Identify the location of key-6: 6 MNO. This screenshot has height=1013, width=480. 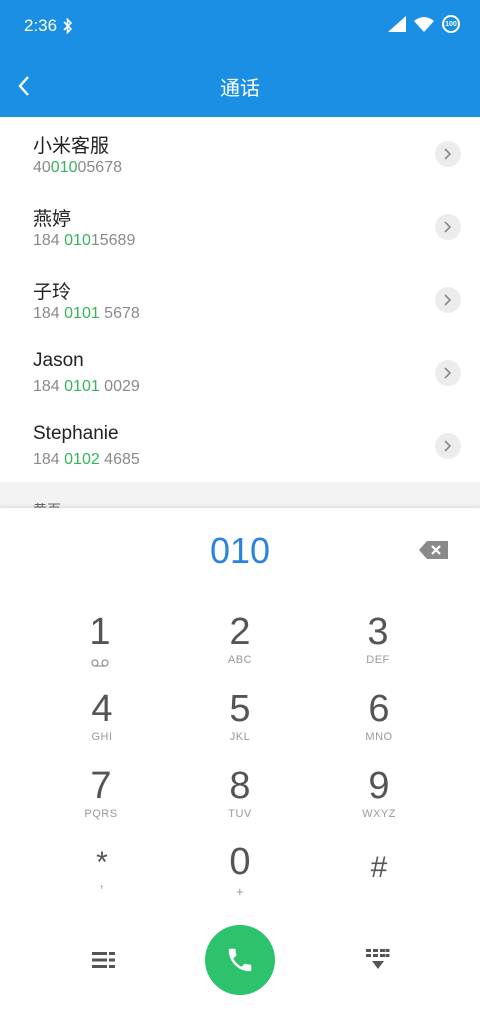
(379, 724).